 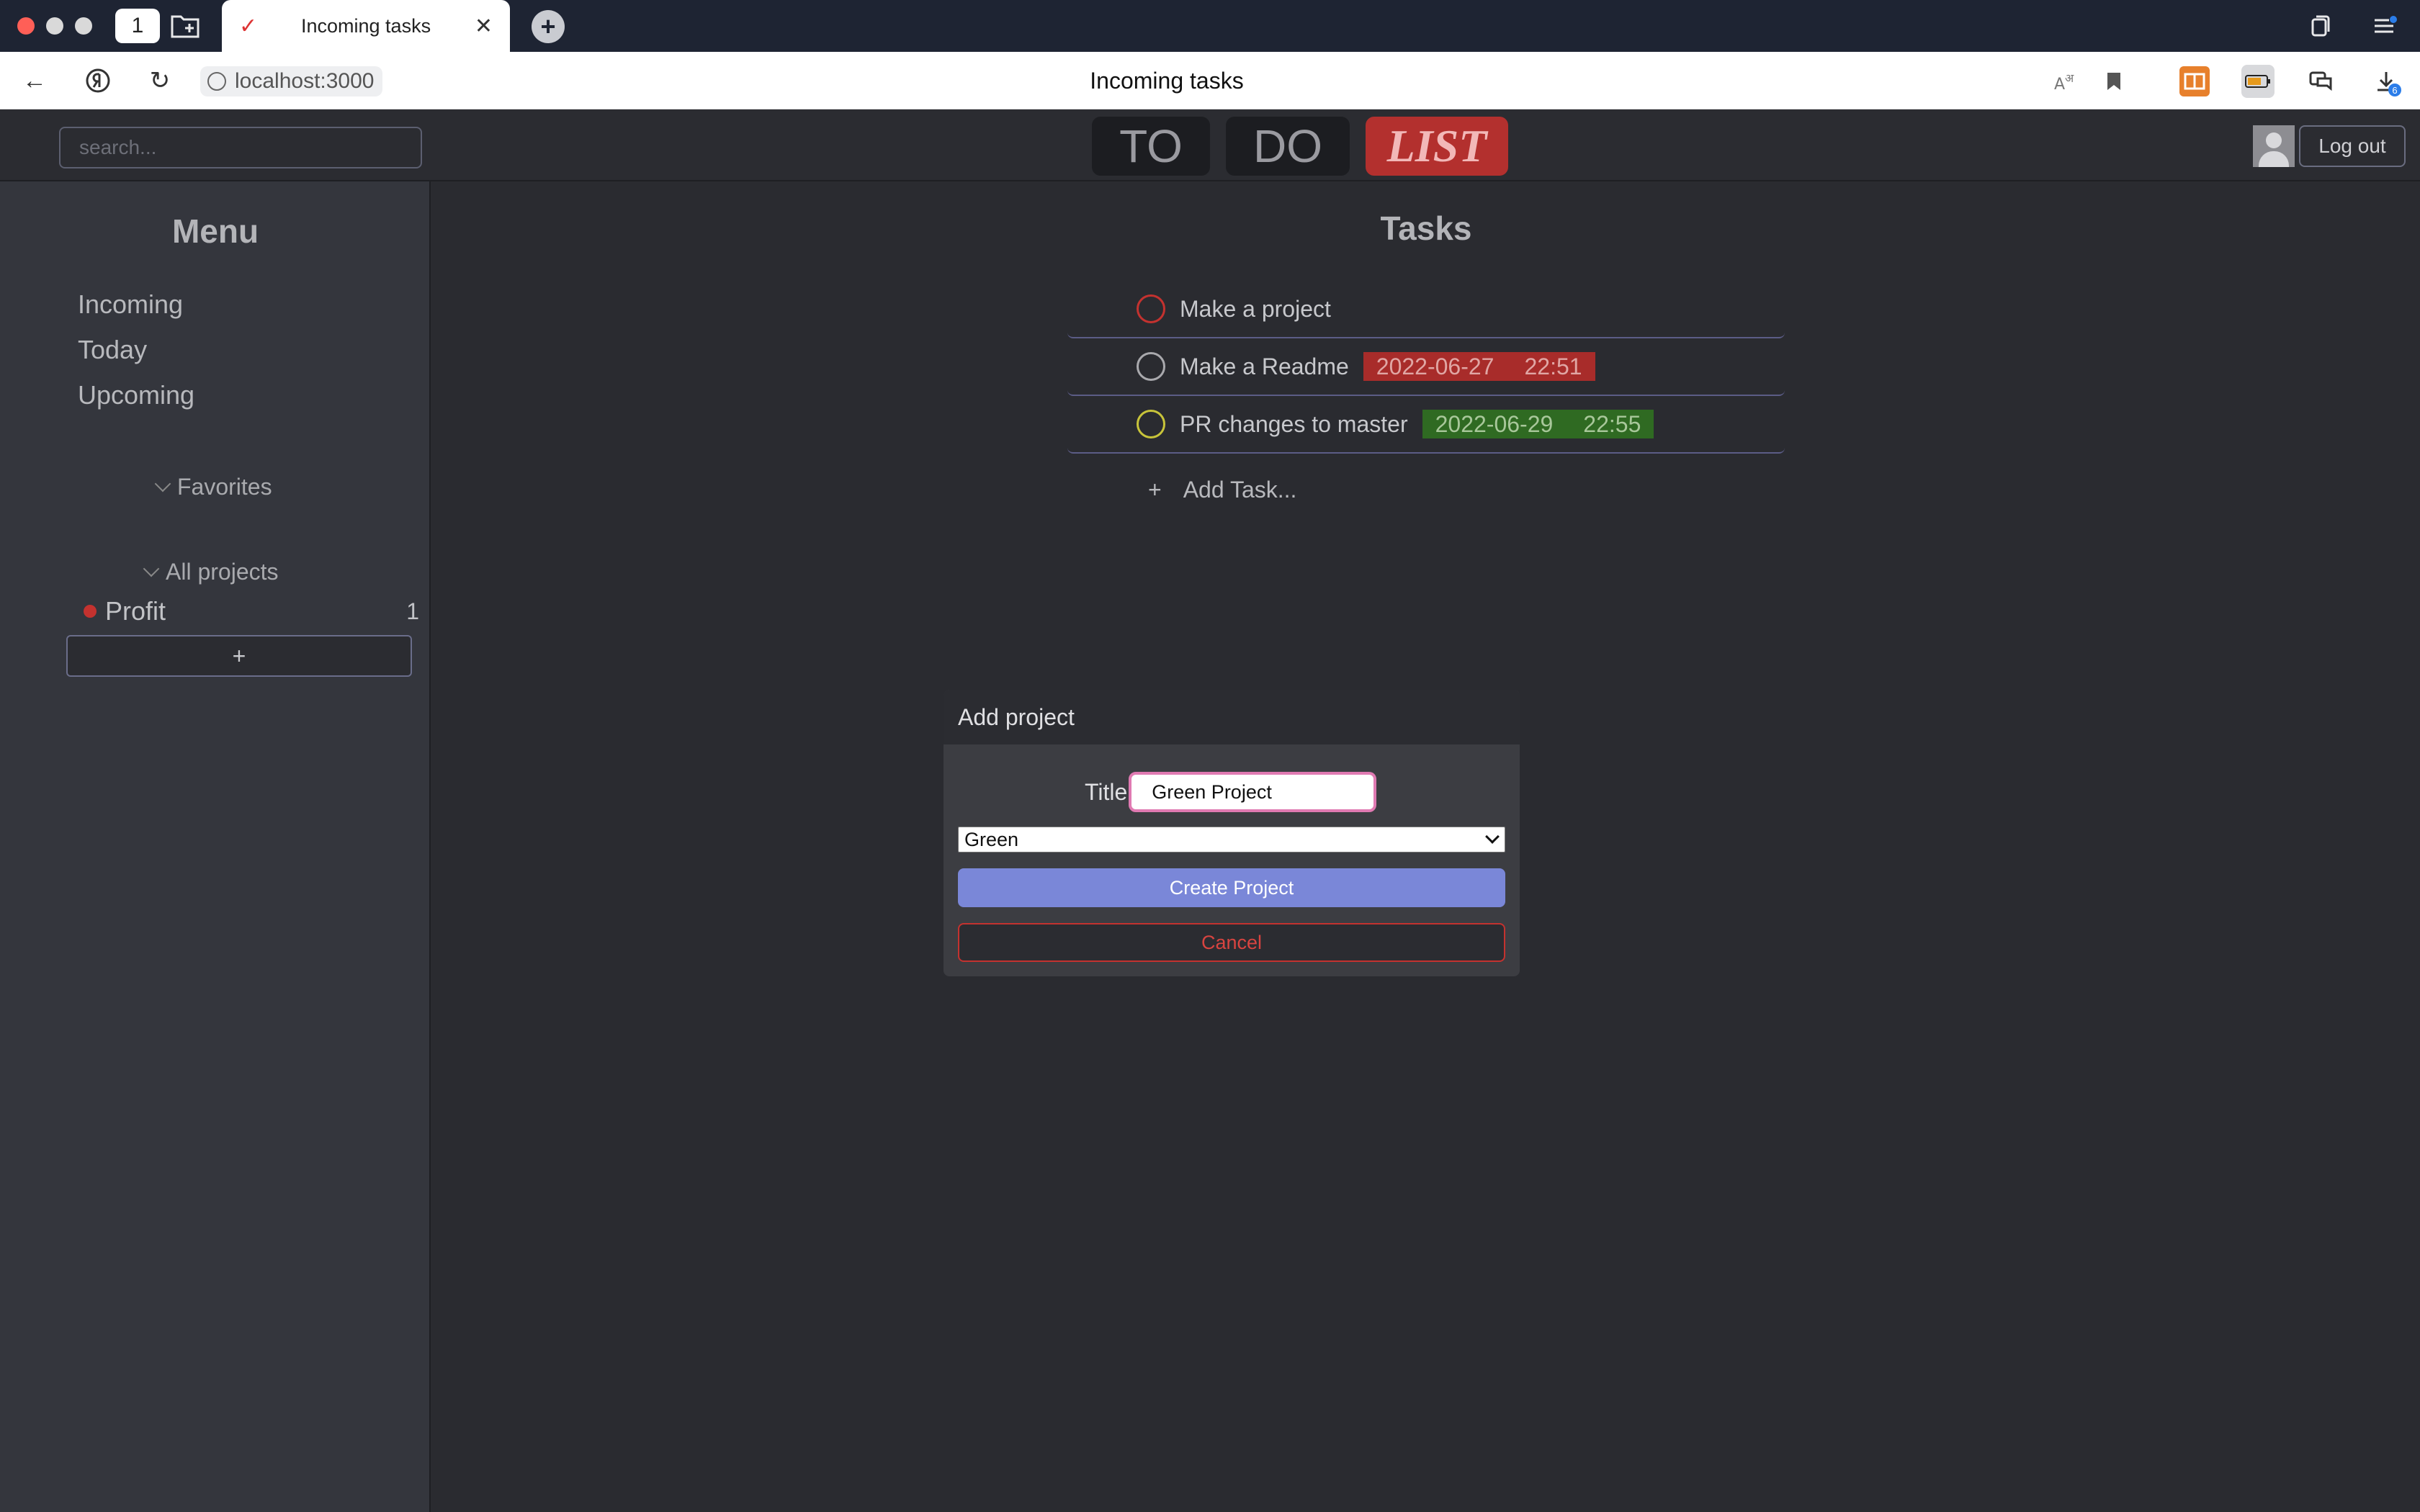 I want to click on new-tab-folder-icon, so click(x=185, y=26).